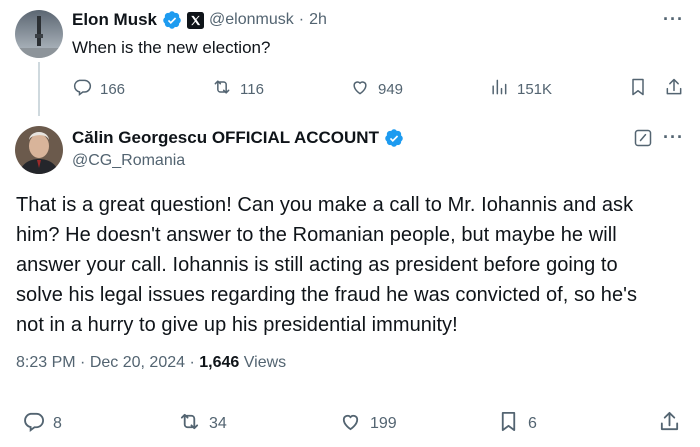  What do you see at coordinates (318, 20) in the screenshot?
I see `tweet1-timestamp: 2h` at bounding box center [318, 20].